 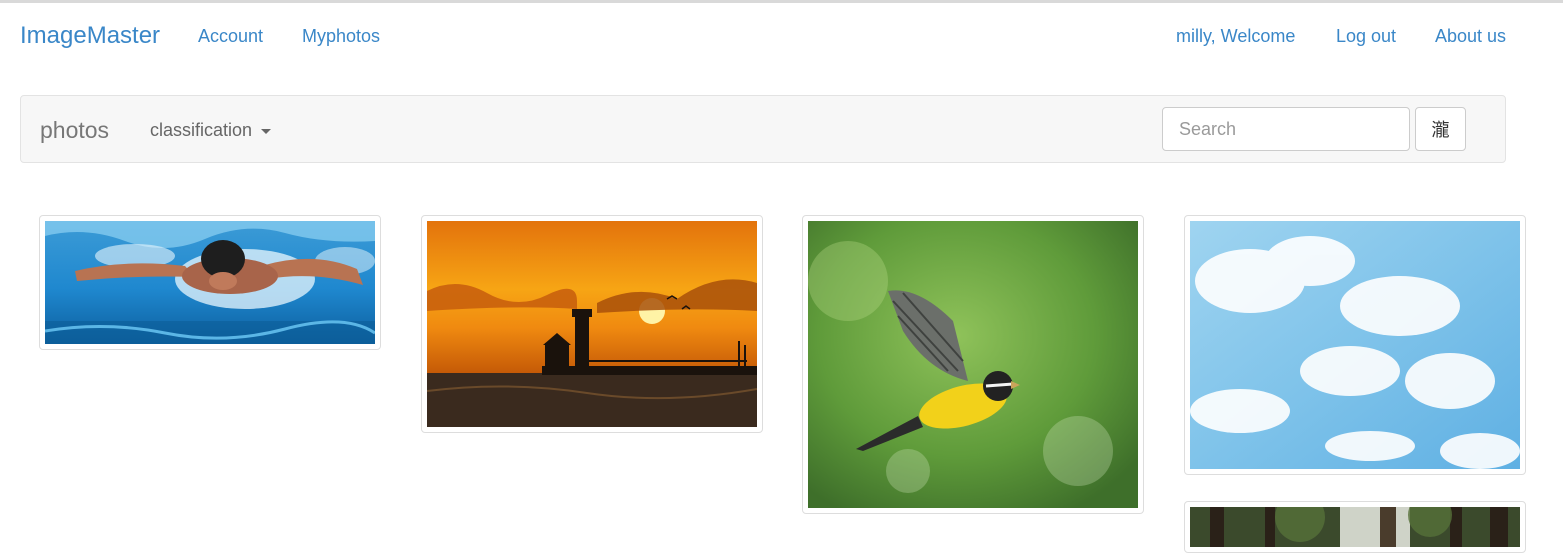 I want to click on photo-thumbnail-swimmer, so click(x=210, y=282).